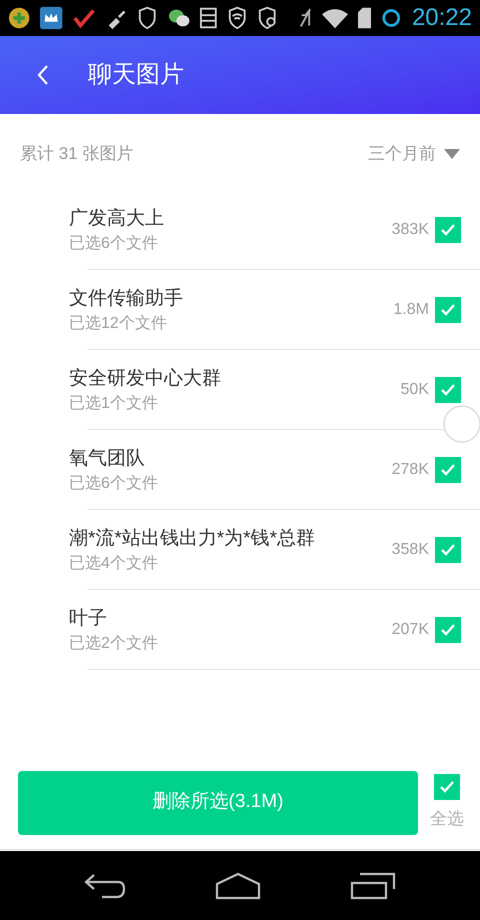  Describe the element at coordinates (192, 538) in the screenshot. I see `chat-name: 潮*流*站出钱出力*为*钱*总群` at that location.